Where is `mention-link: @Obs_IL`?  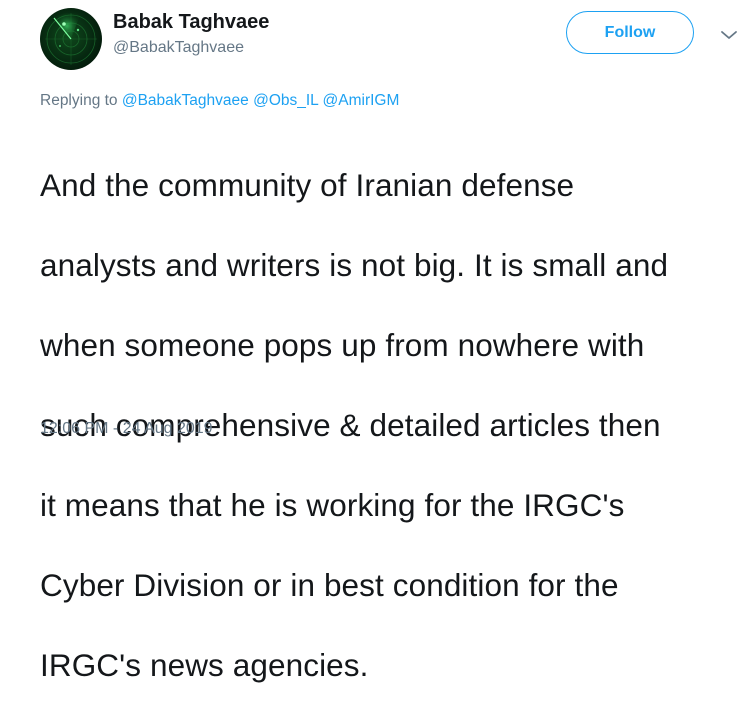
mention-link: @Obs_IL is located at coordinates (285, 100).